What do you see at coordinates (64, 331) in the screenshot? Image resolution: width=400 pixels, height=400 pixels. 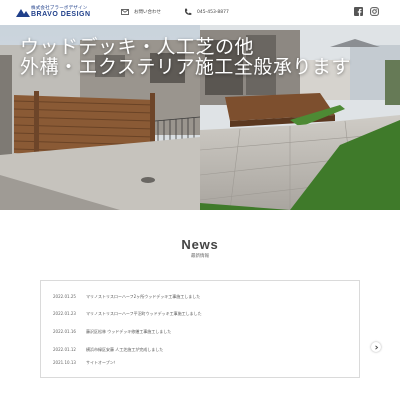 I see `news-date: 2022.01.16` at bounding box center [64, 331].